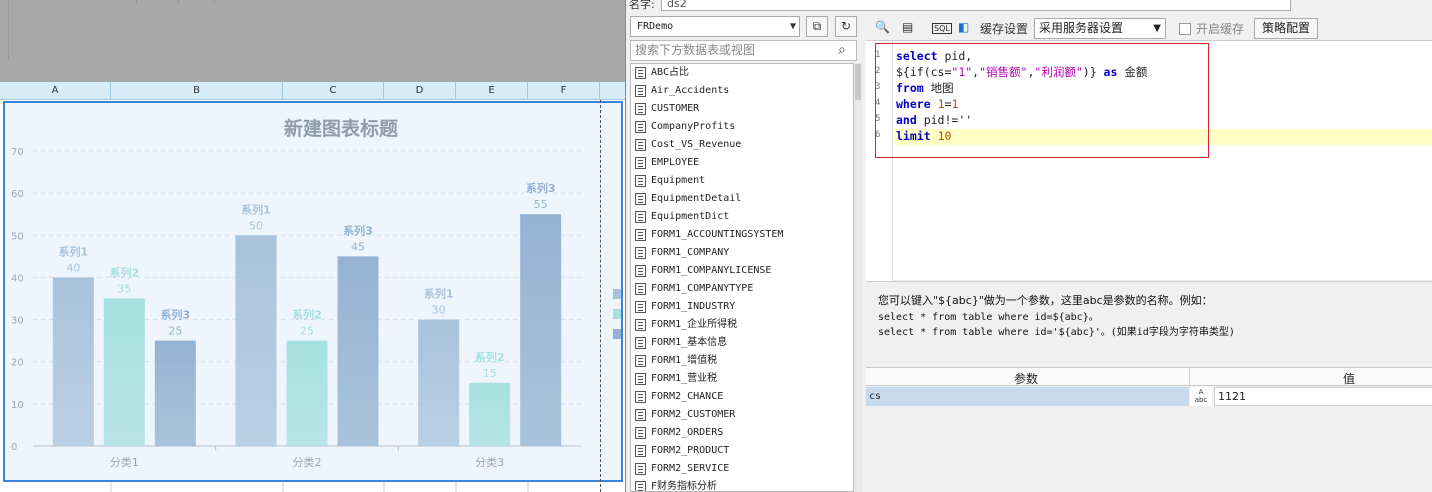 The height and width of the screenshot is (492, 1432). I want to click on strategy-config-button: 策略配置, so click(1286, 28).